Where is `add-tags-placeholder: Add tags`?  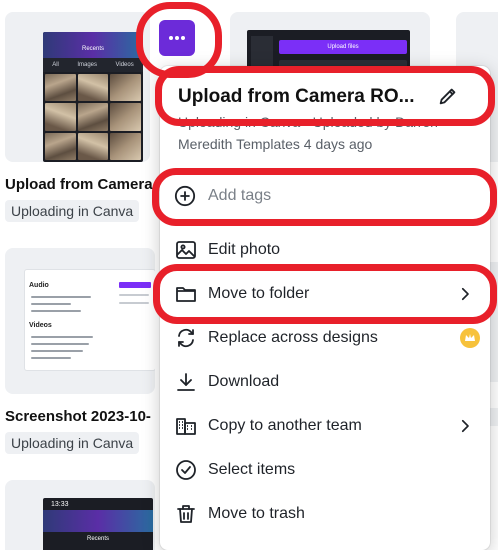 add-tags-placeholder: Add tags is located at coordinates (240, 195).